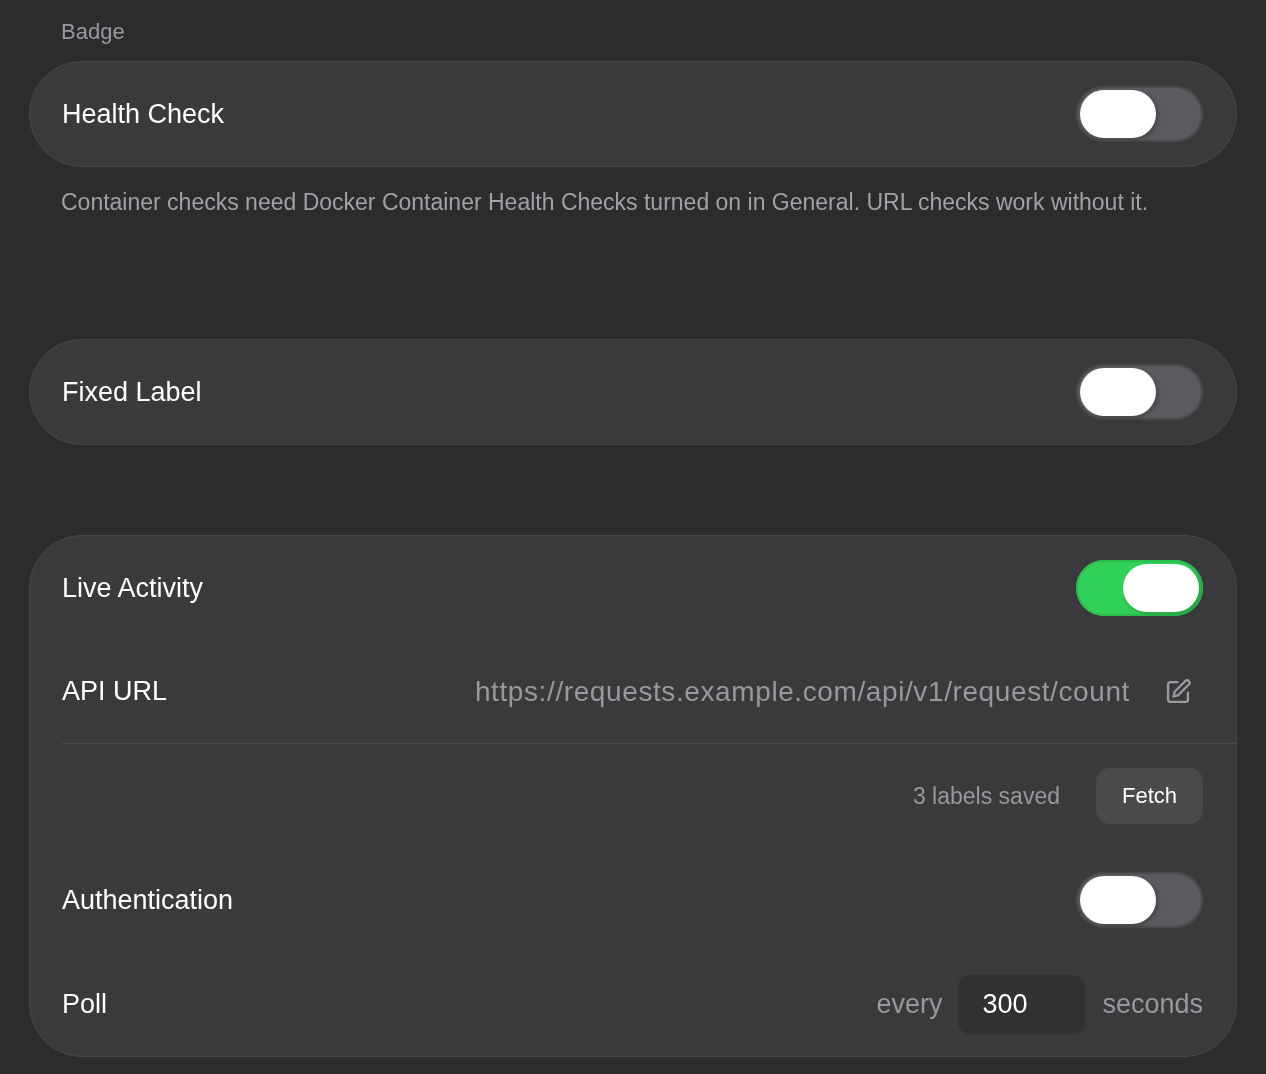 Image resolution: width=1266 pixels, height=1074 pixels. What do you see at coordinates (605, 202) in the screenshot?
I see `footer-note: Container checks need Docker Container Health Checks turned on in General. URL checks work without it.` at bounding box center [605, 202].